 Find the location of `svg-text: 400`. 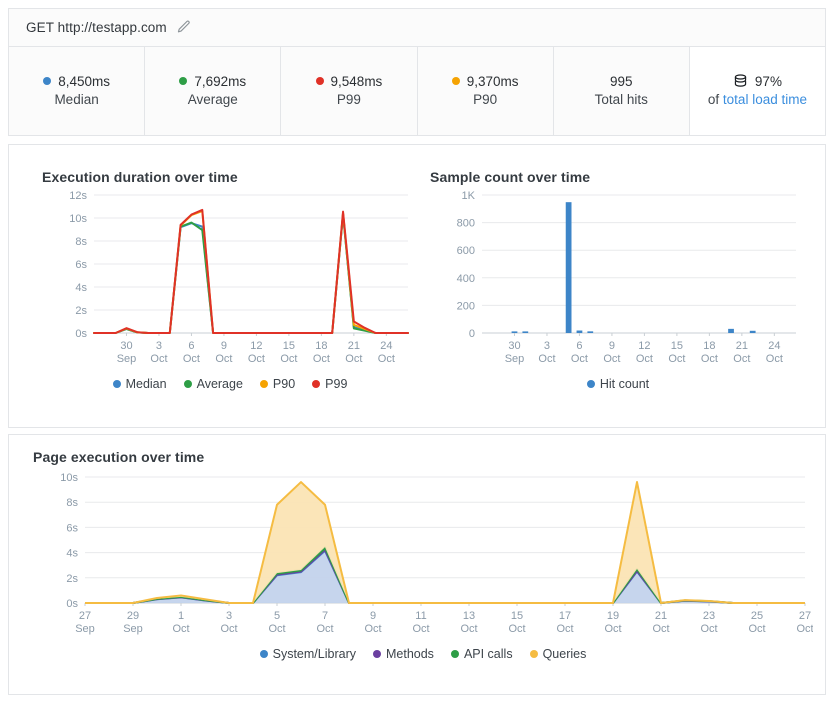

svg-text: 400 is located at coordinates (466, 279).